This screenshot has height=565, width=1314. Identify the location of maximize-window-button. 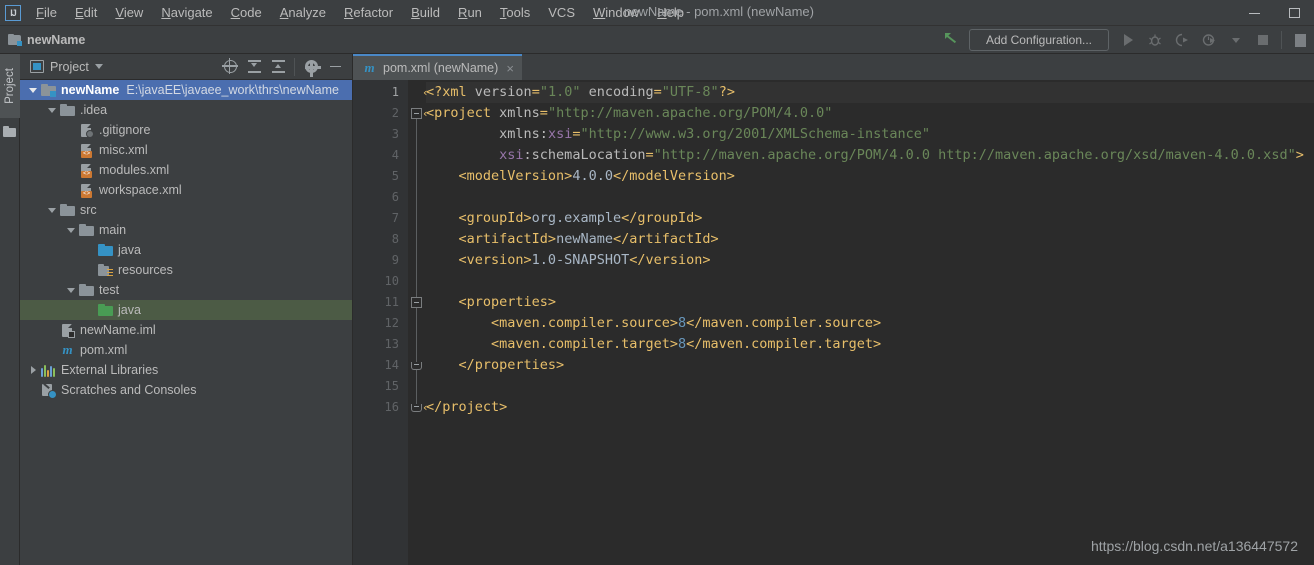
(1294, 13).